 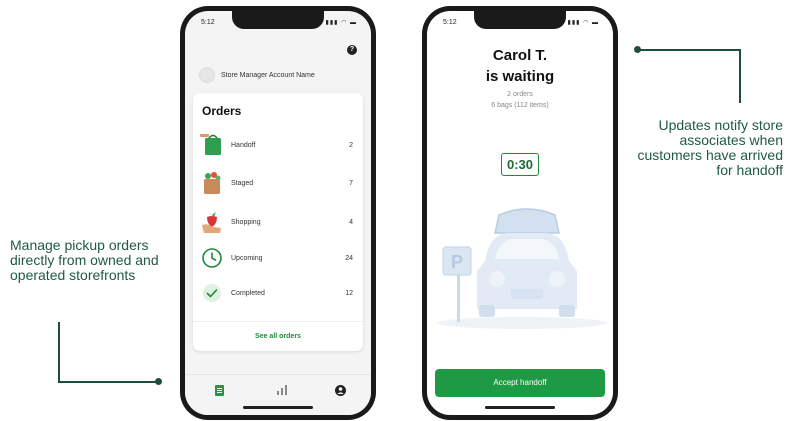 What do you see at coordinates (527, 249) in the screenshot?
I see `car-windshield` at bounding box center [527, 249].